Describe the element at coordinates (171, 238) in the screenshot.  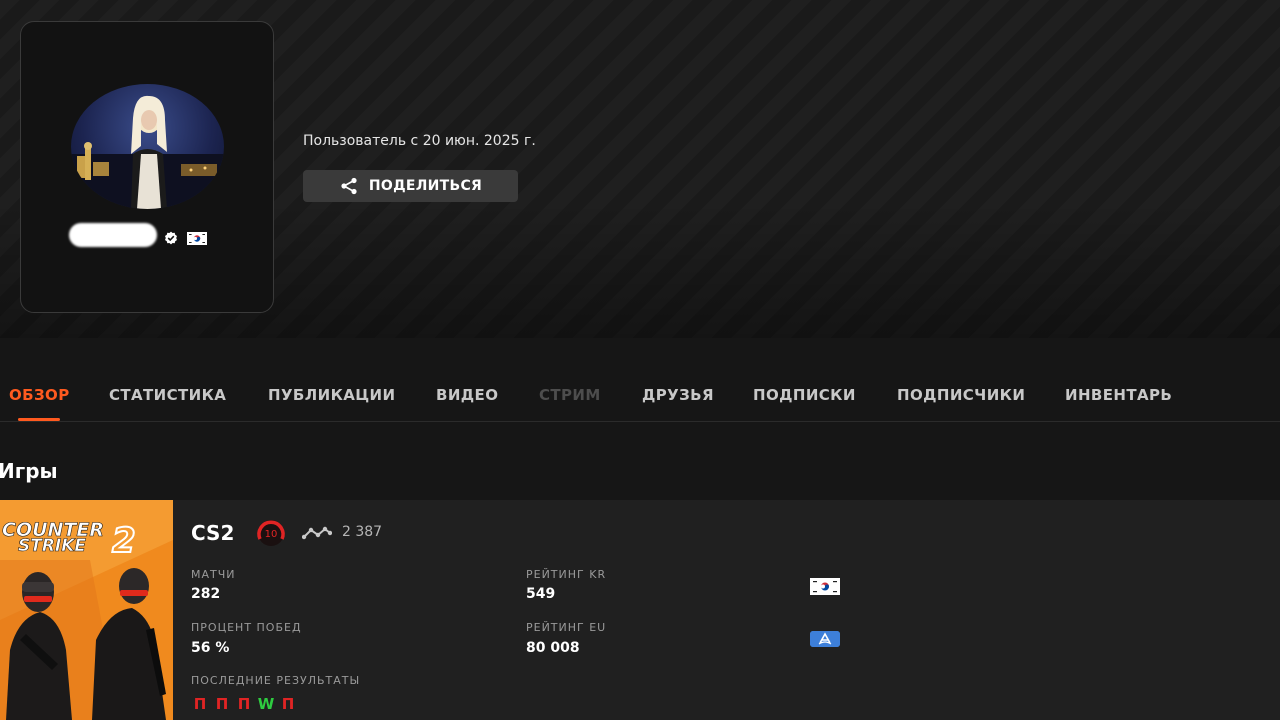
I see `verified-icon` at that location.